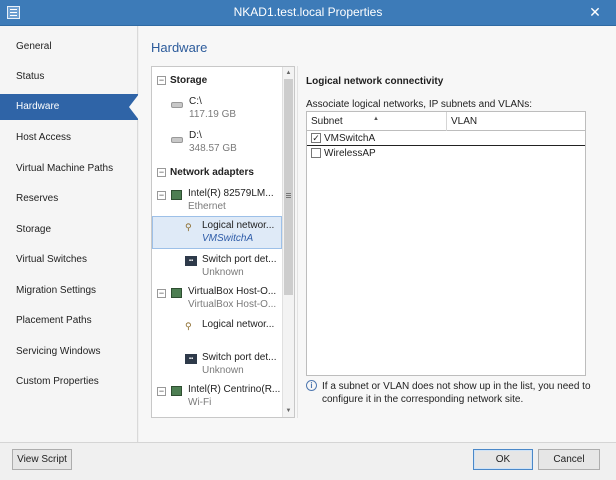  What do you see at coordinates (316, 138) in the screenshot?
I see `checkbox-vmswitcha: ✓` at bounding box center [316, 138].